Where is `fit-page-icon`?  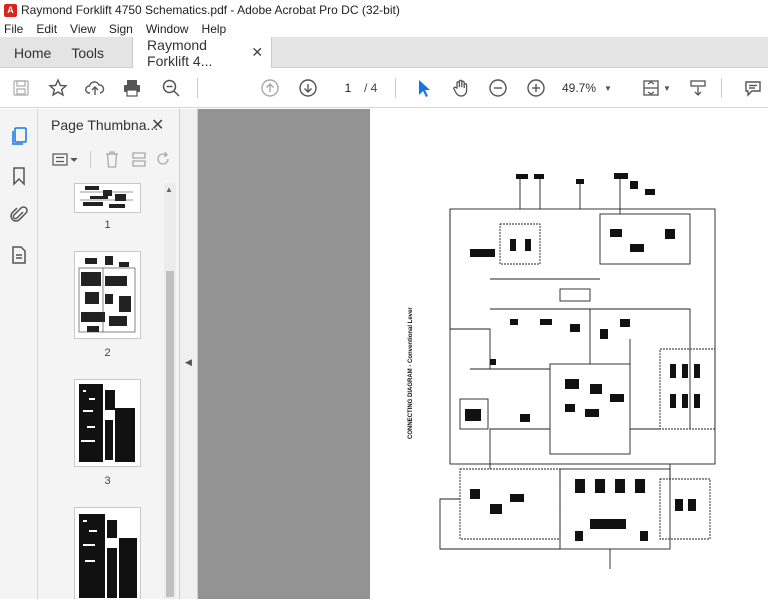 fit-page-icon is located at coordinates (651, 88).